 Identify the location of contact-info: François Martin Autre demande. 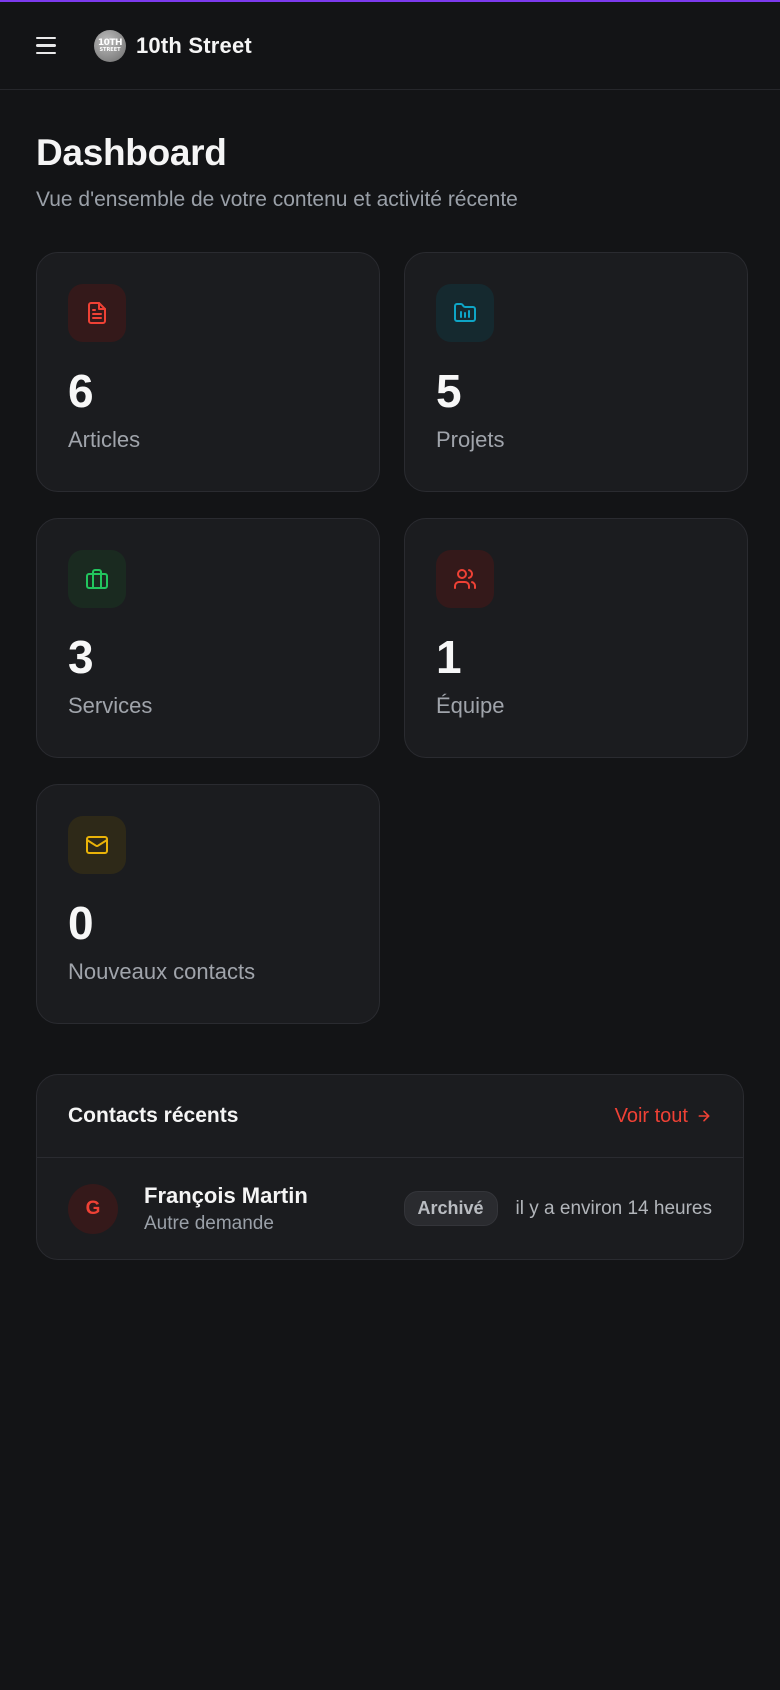
(274, 1209).